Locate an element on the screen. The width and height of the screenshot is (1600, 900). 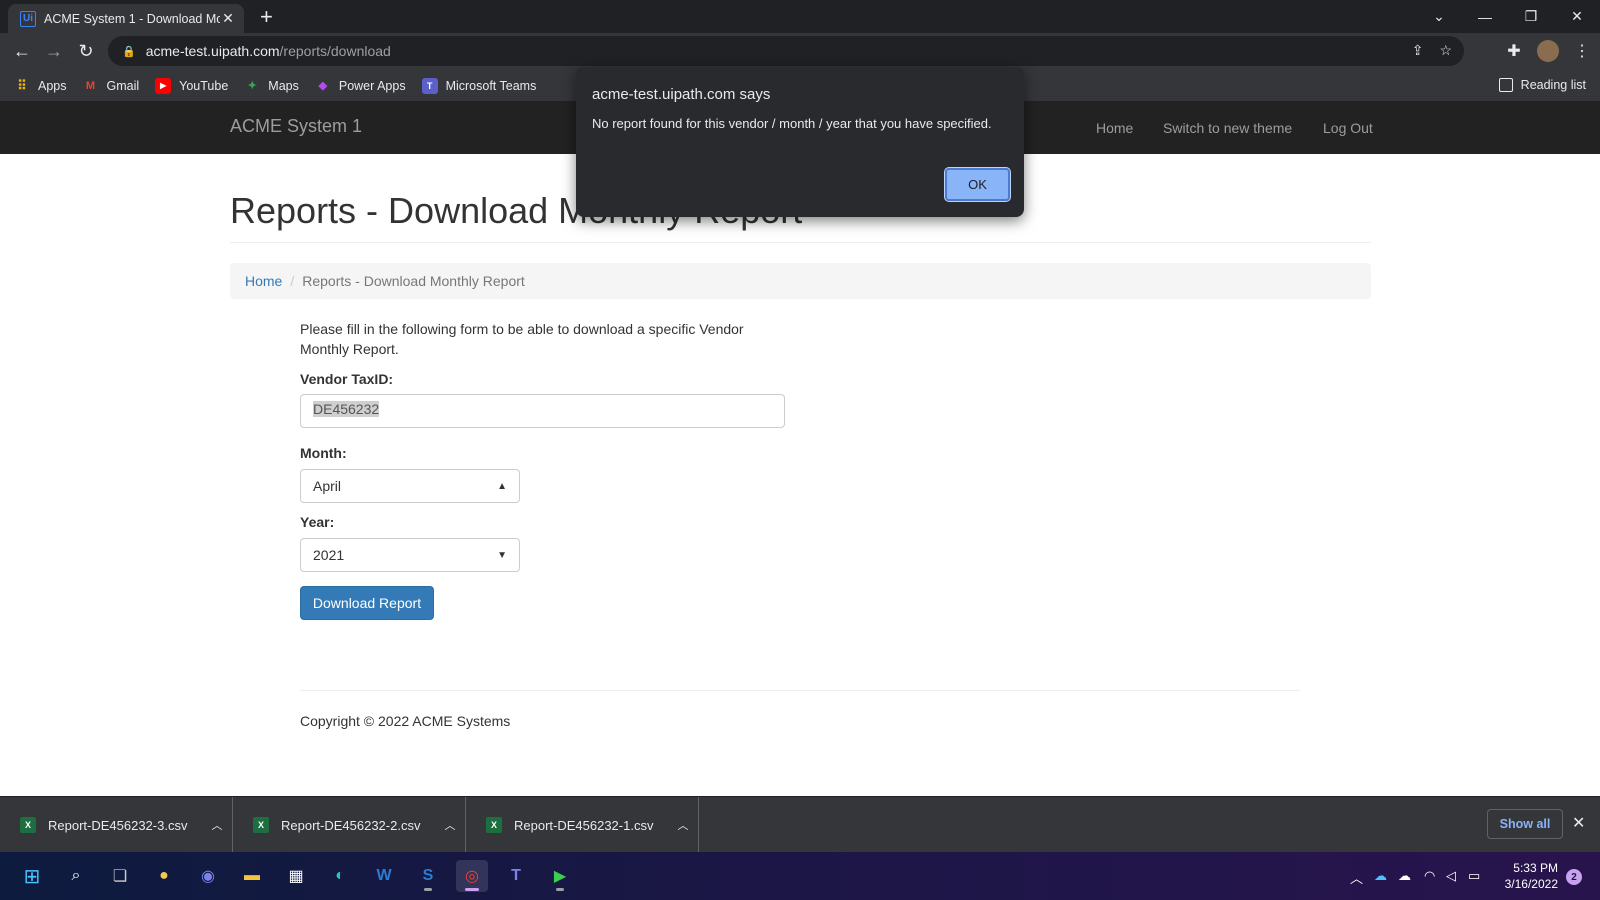
year-label: Year: is located at coordinates (317, 522).